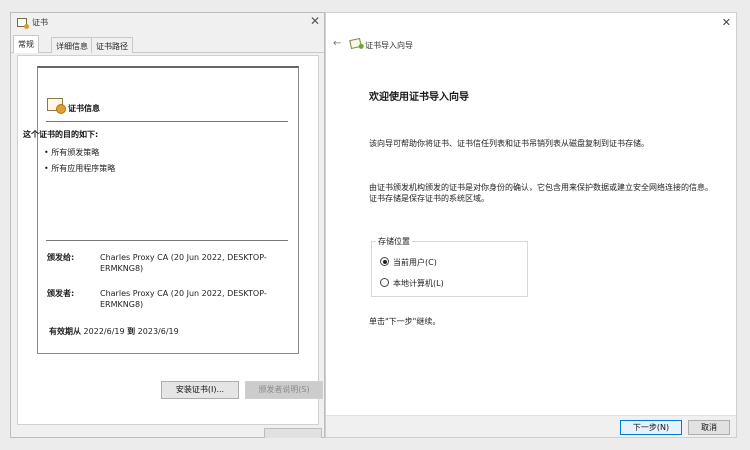 The width and height of the screenshot is (750, 450). What do you see at coordinates (355, 43) in the screenshot?
I see `certificate-import-icon` at bounding box center [355, 43].